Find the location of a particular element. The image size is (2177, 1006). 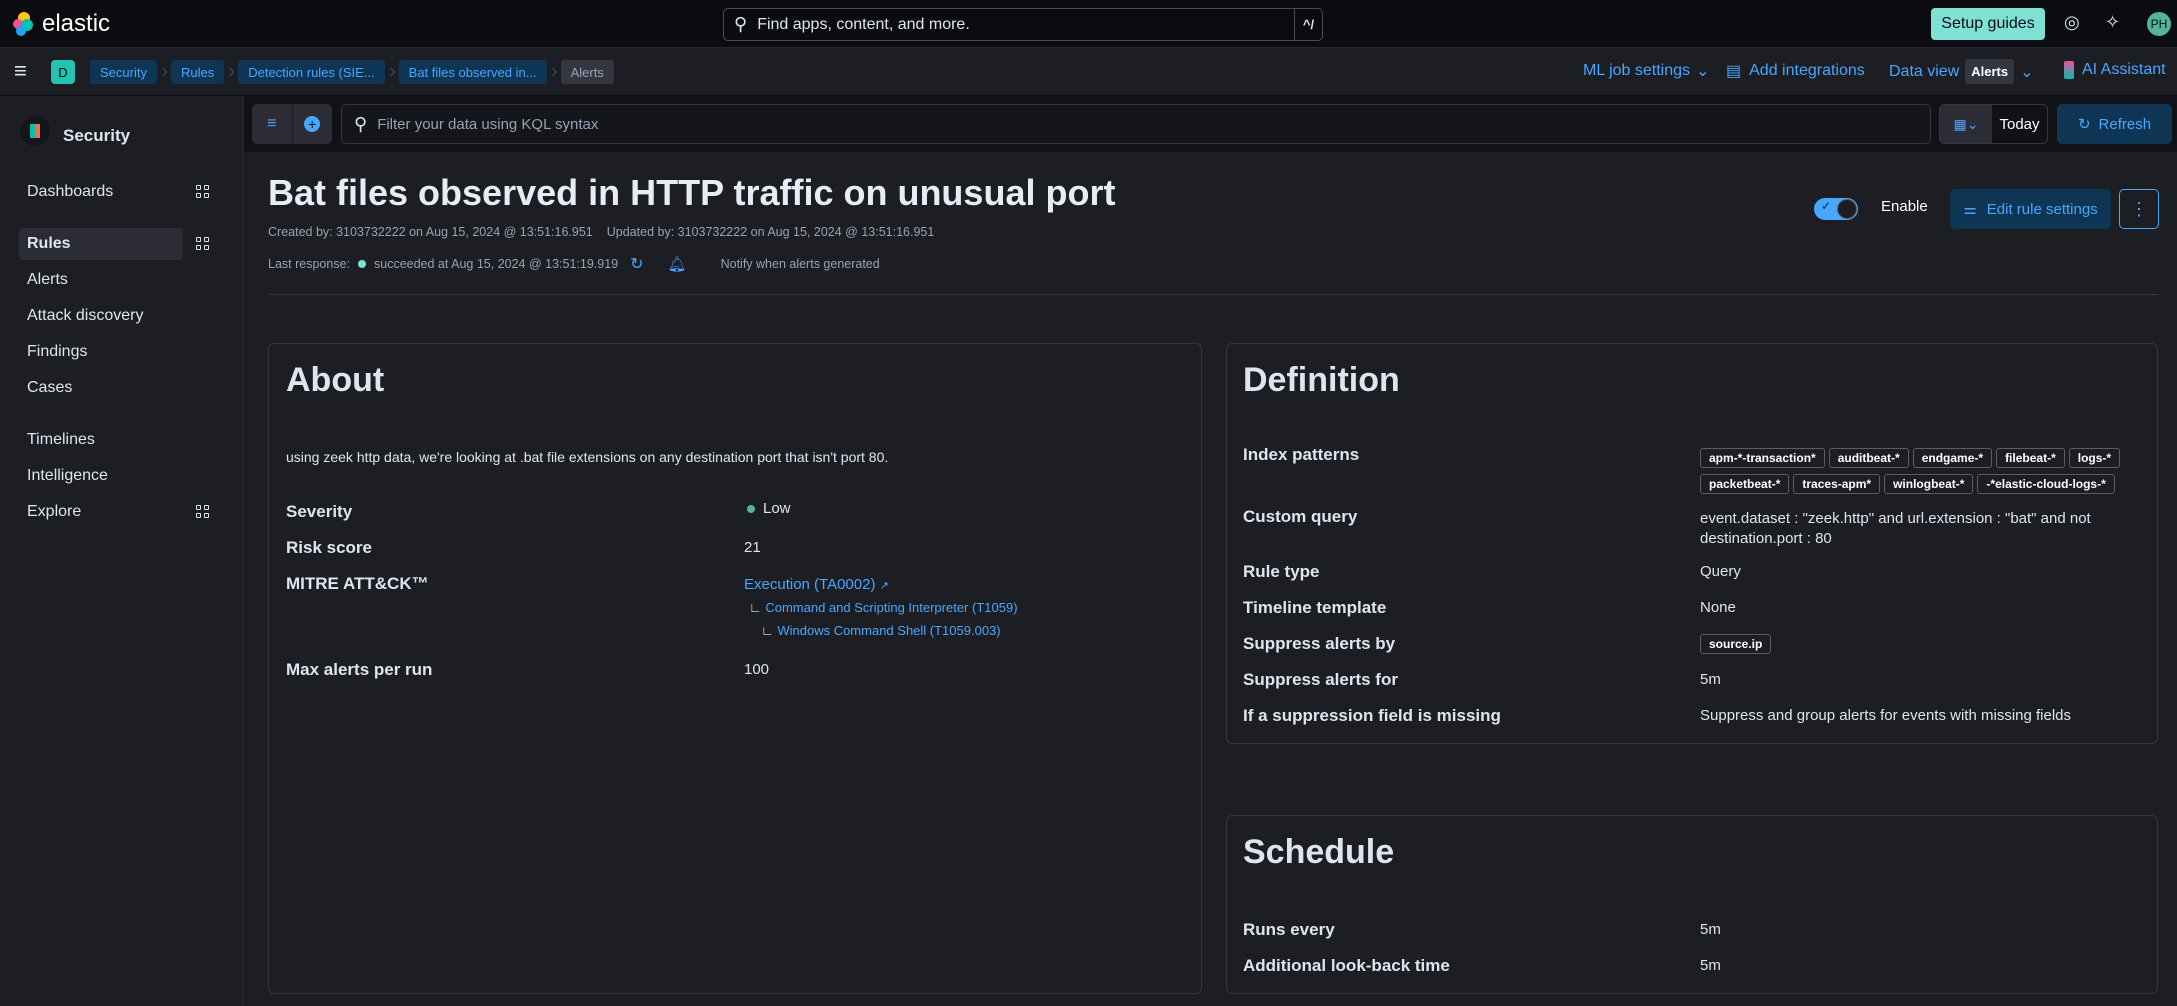

chevron-down-icon: ⌄ is located at coordinates (1703, 71).